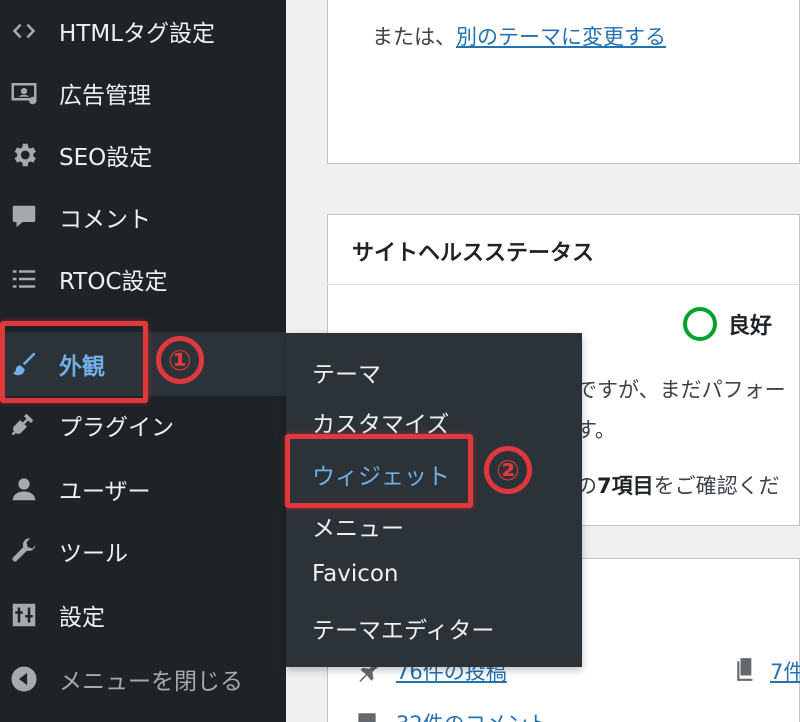 This screenshot has height=722, width=800. What do you see at coordinates (563, 284) in the screenshot?
I see `site-health-divider` at bounding box center [563, 284].